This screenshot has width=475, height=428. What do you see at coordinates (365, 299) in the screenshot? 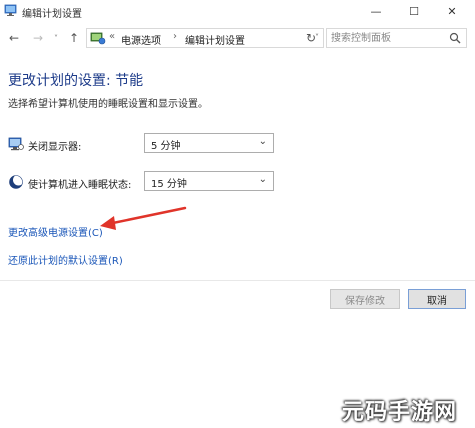
I see `save-changes-button: 保存修改` at bounding box center [365, 299].